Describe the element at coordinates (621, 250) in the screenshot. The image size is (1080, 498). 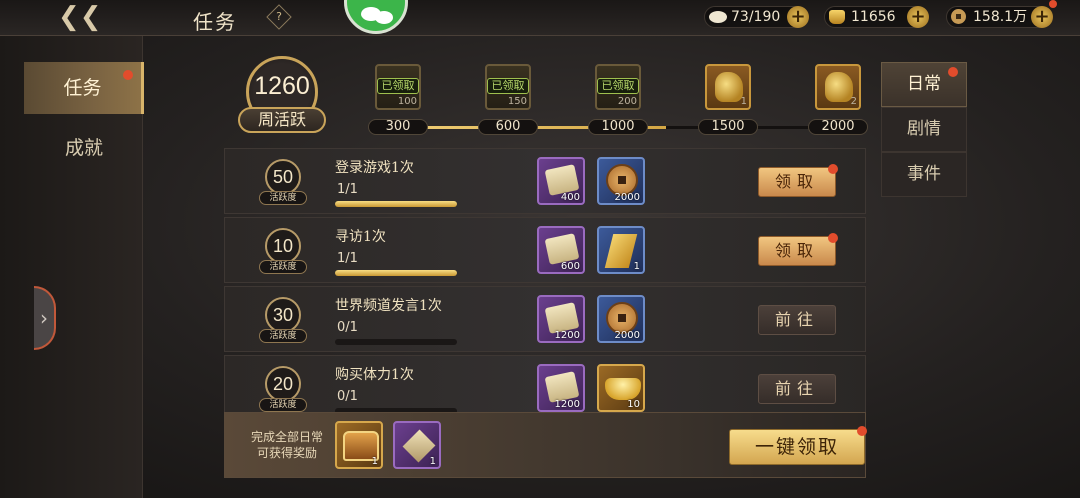
I see `reward-ticket-icon: 1` at that location.